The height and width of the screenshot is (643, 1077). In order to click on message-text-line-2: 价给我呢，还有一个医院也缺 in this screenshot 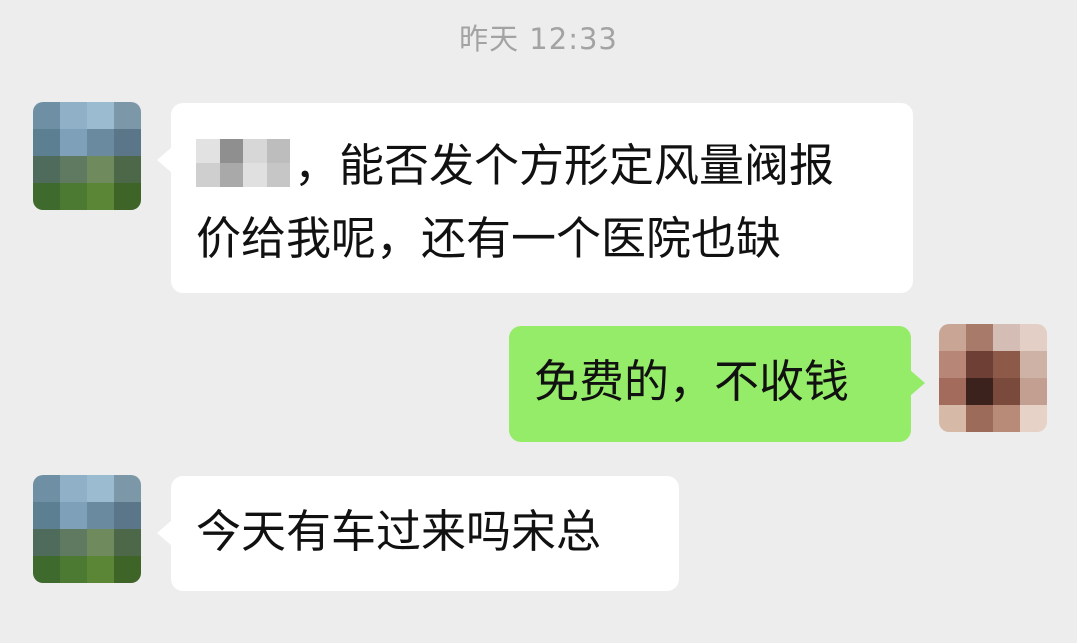, I will do `click(489, 238)`.